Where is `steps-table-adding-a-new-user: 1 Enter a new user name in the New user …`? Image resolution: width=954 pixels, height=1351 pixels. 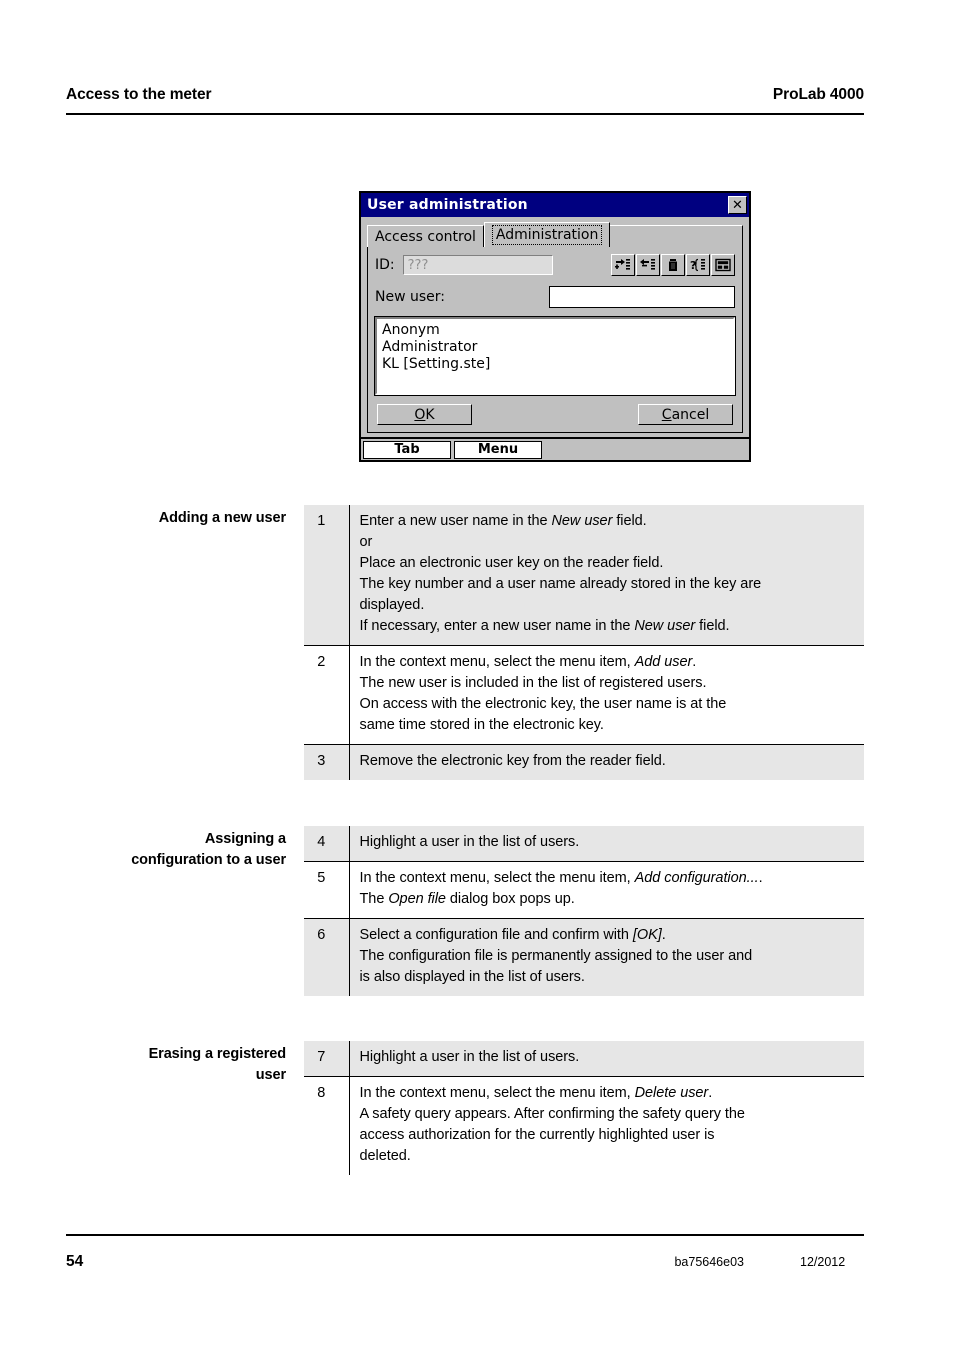 steps-table-adding-a-new-user: 1 Enter a new user name in the New user … is located at coordinates (584, 642).